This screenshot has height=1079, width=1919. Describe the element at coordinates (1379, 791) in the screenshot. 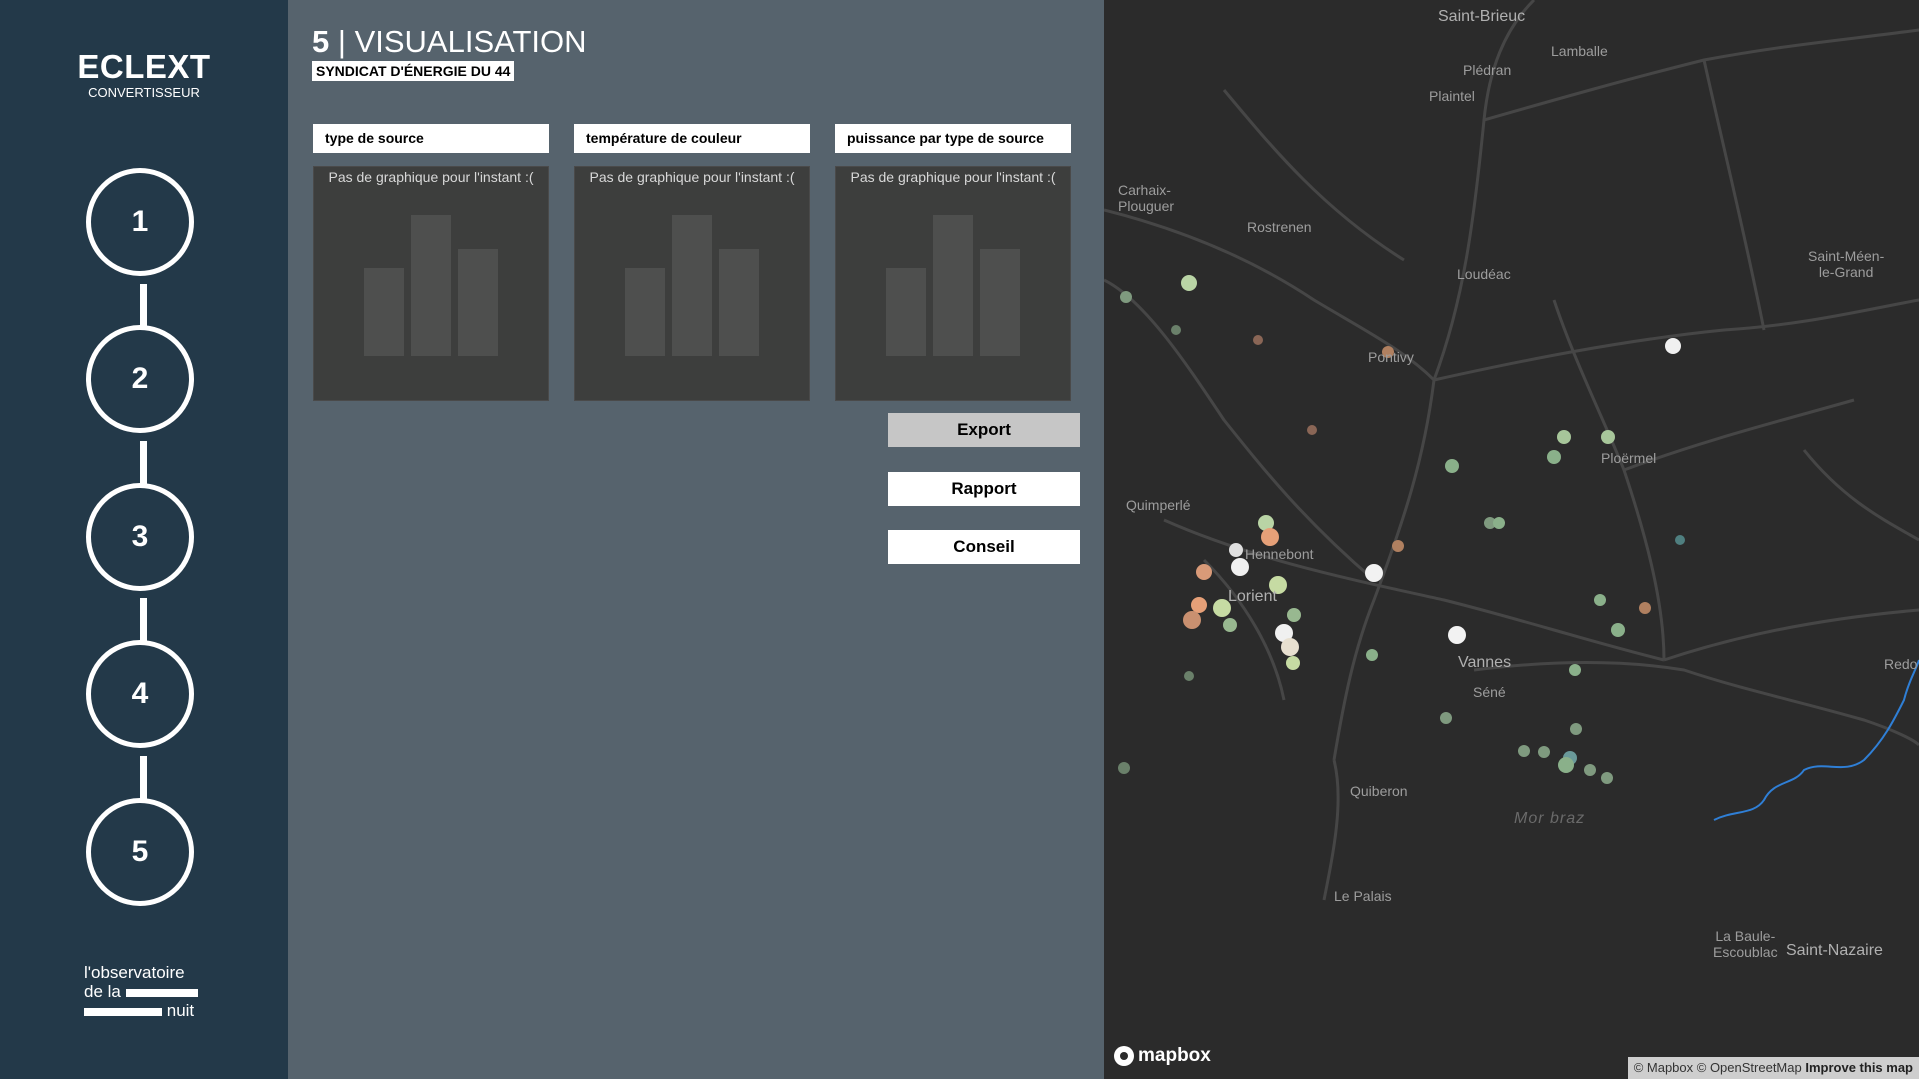

I see `place-label: Quiberon` at that location.